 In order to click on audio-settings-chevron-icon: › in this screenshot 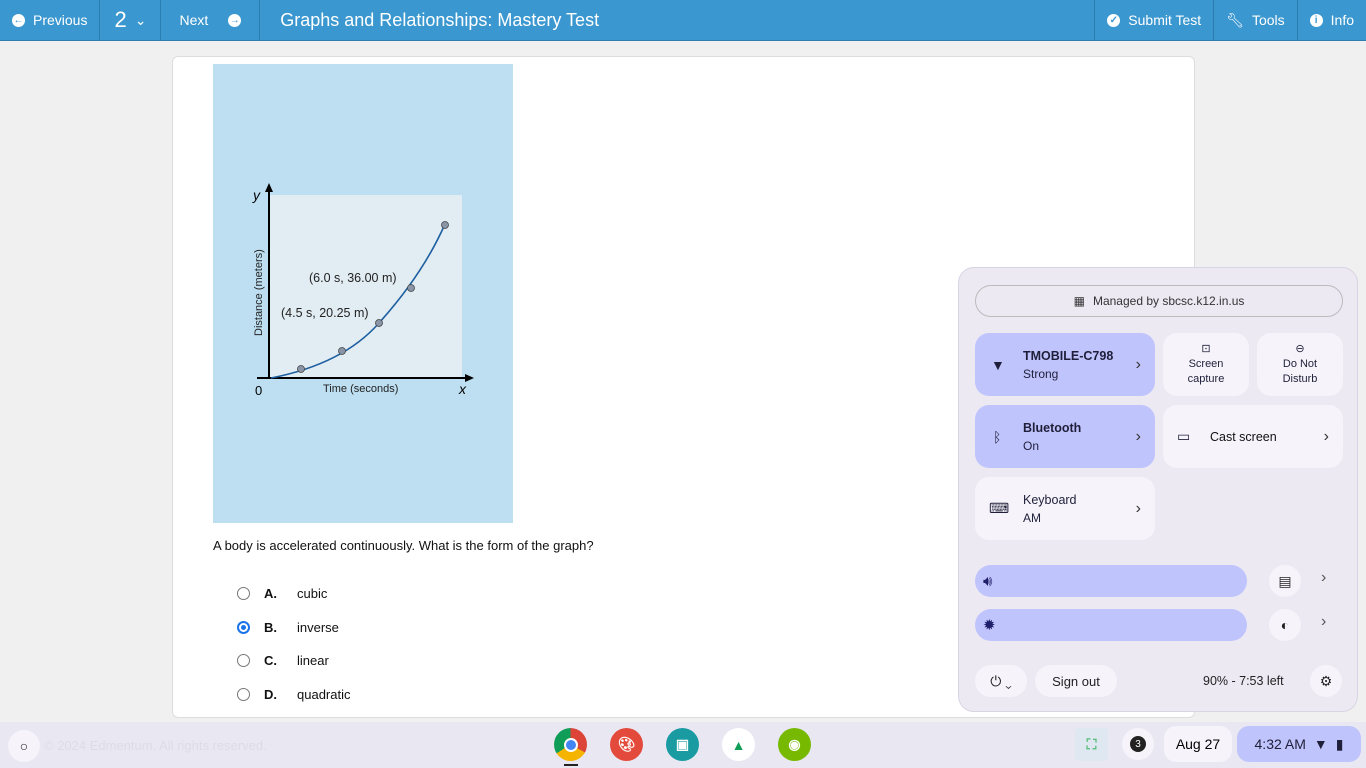, I will do `click(1323, 578)`.